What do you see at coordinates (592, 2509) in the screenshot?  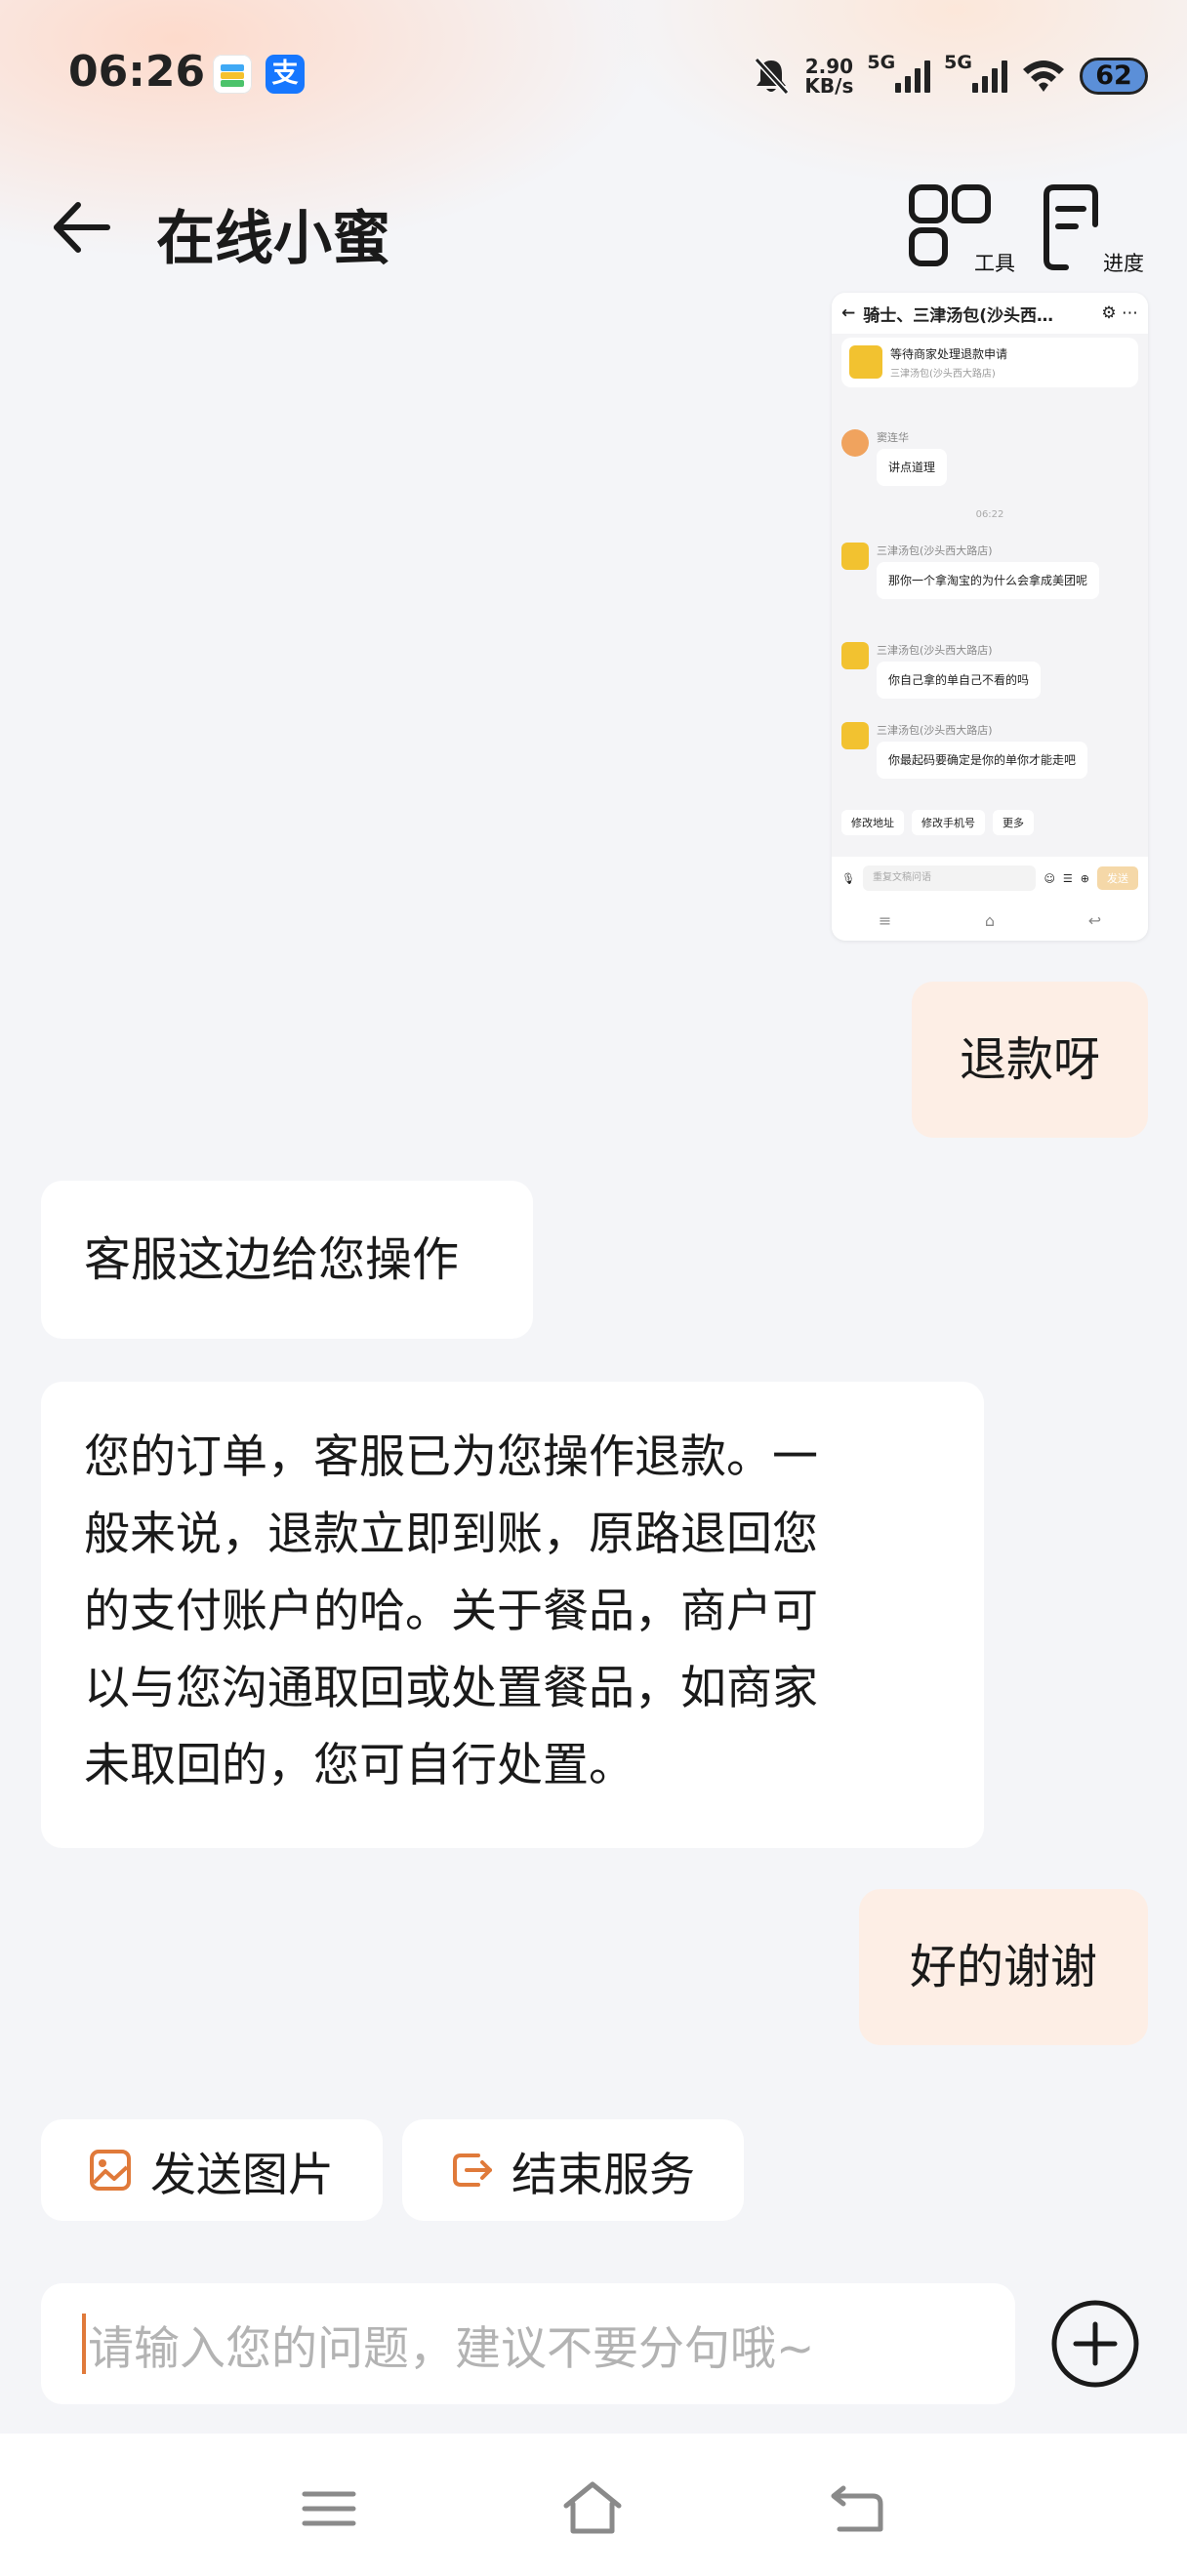 I see `home-icon` at bounding box center [592, 2509].